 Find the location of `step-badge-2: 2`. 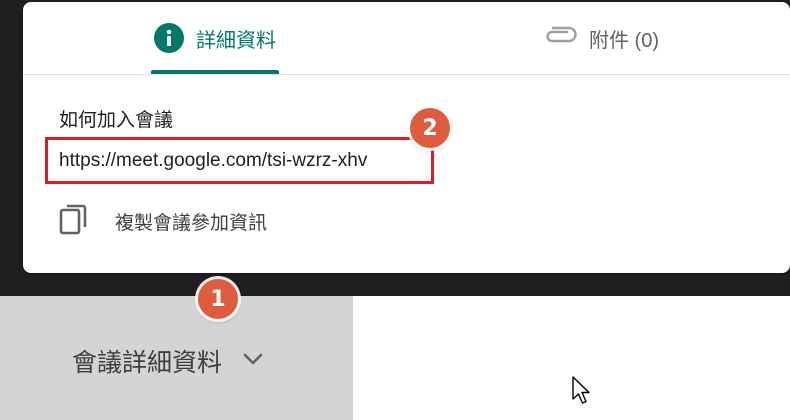

step-badge-2: 2 is located at coordinates (430, 128).